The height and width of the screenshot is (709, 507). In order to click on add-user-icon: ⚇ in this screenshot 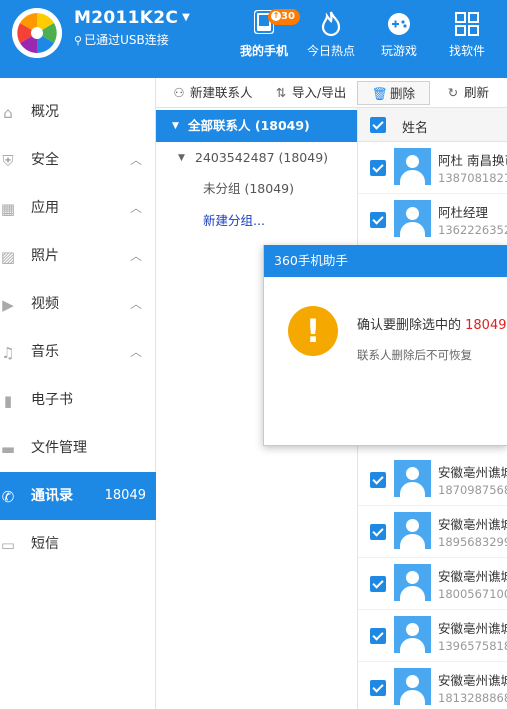, I will do `click(179, 92)`.